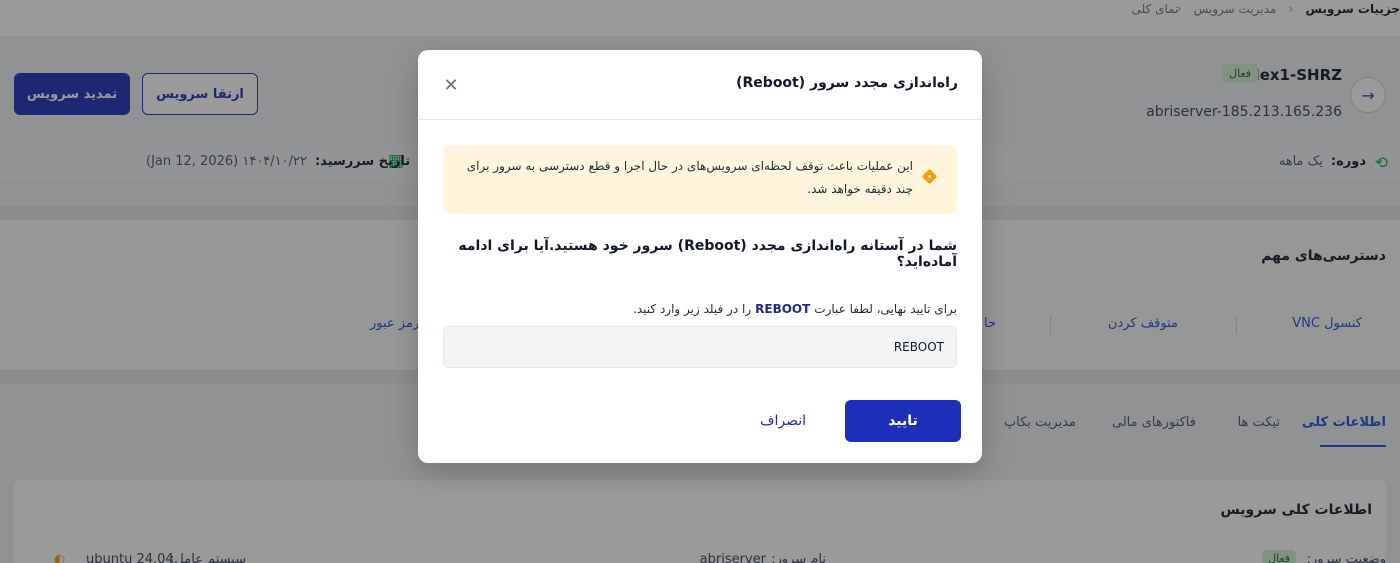  Describe the element at coordinates (783, 309) in the screenshot. I see `hint-keyword: REBOOT` at that location.